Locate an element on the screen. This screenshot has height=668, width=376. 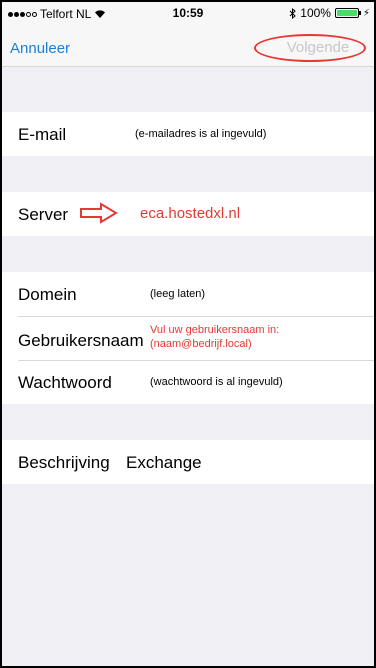
next-button: Volgende is located at coordinates (311, 48).